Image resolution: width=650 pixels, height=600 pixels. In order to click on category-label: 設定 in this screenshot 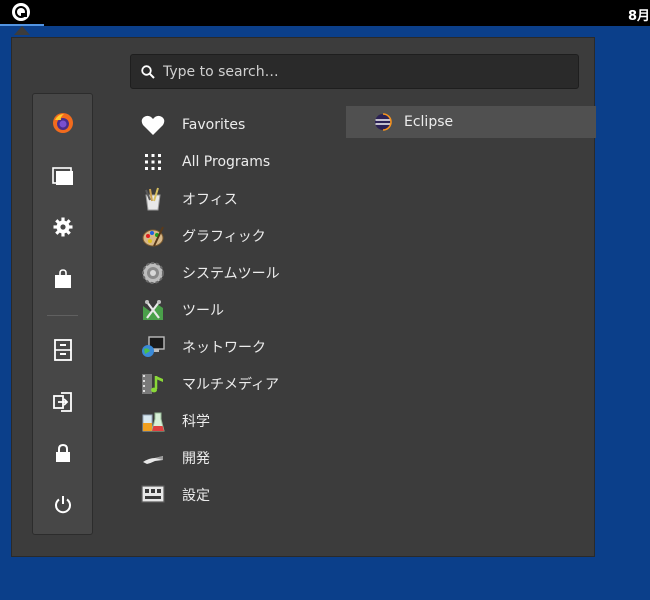, I will do `click(196, 495)`.